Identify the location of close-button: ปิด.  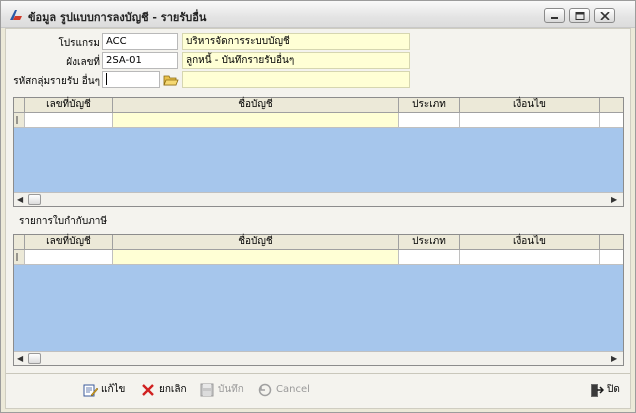
(607, 391).